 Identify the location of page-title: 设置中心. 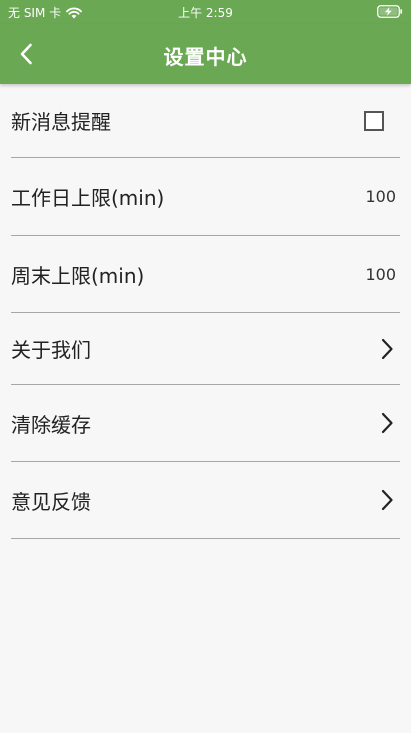
(205, 57).